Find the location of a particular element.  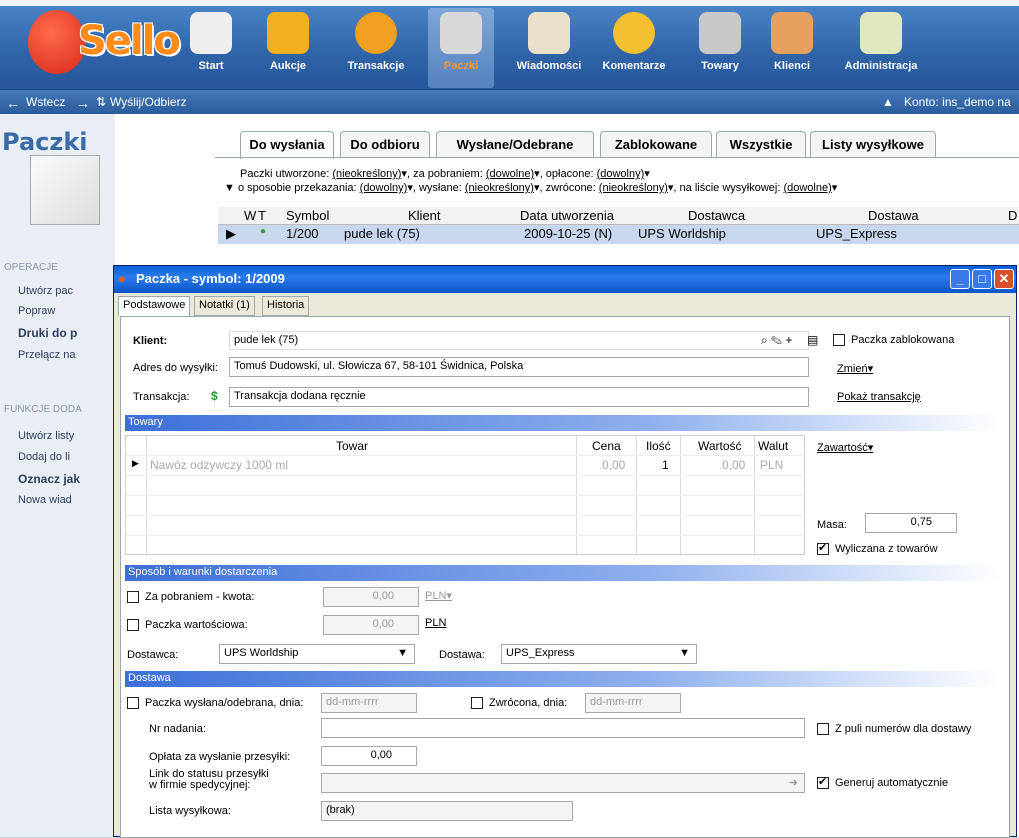

tab-notatki: Notatki (1) is located at coordinates (224, 306).